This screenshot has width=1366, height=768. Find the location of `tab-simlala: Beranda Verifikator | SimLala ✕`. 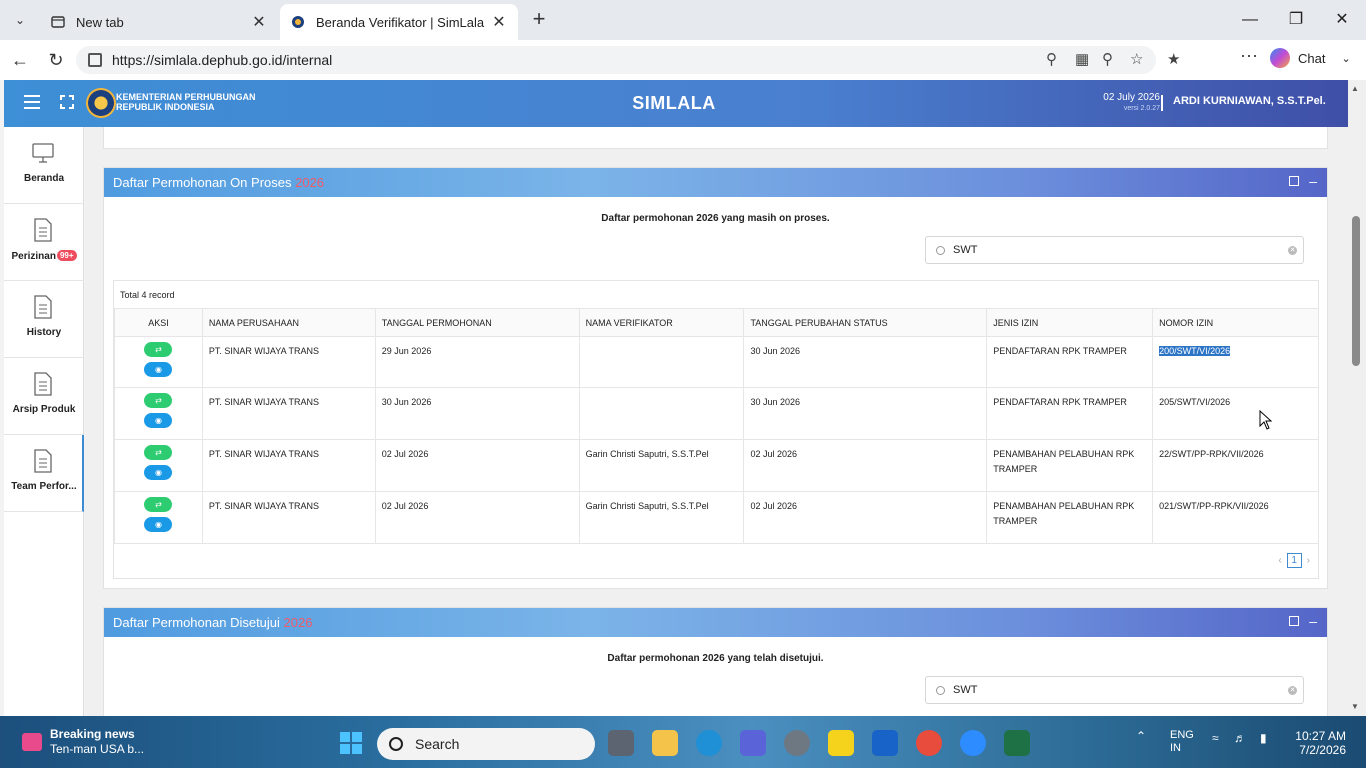

tab-simlala: Beranda Verifikator | SimLala ✕ is located at coordinates (399, 22).